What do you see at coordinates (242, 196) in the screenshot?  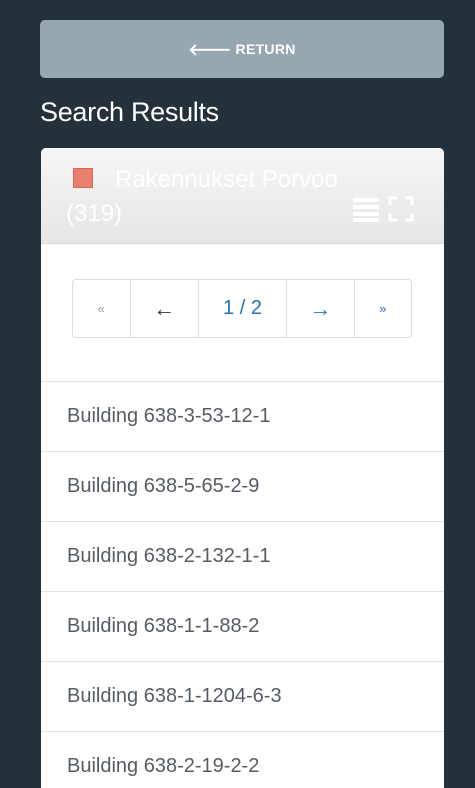 I see `layer-header: Rakennukset Porvoo (319)` at bounding box center [242, 196].